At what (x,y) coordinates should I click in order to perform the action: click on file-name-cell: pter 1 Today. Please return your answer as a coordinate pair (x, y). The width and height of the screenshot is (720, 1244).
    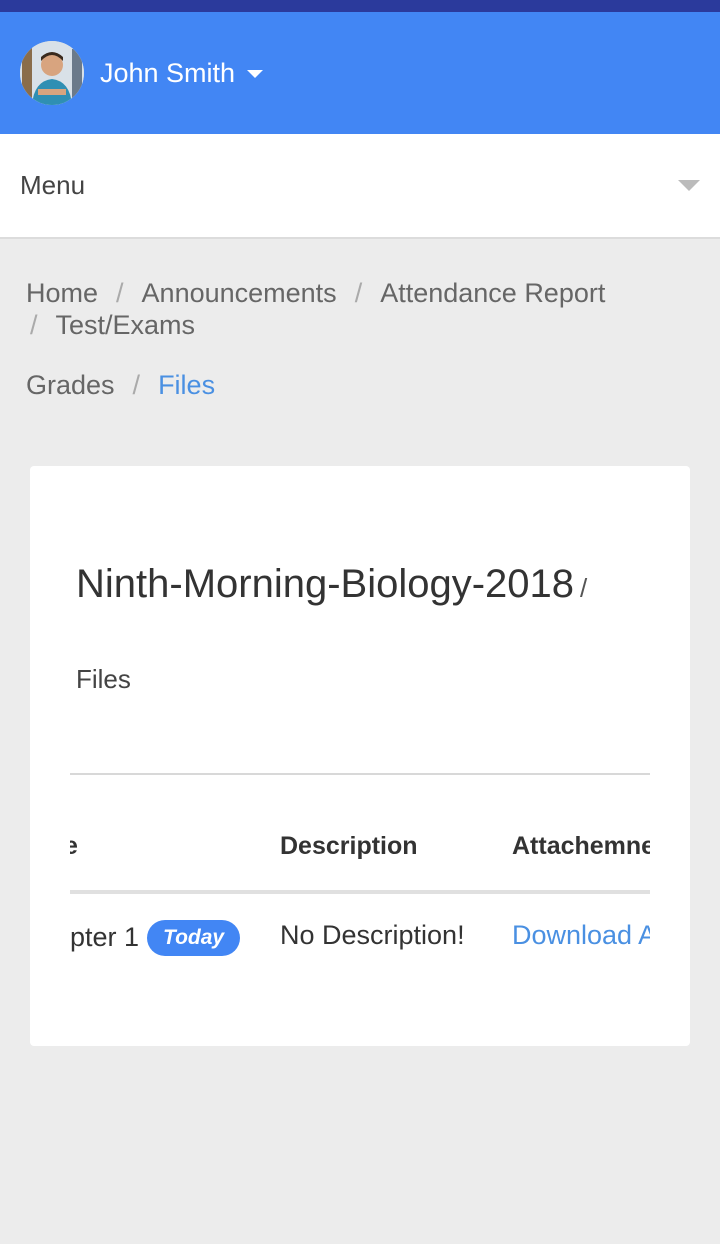
    Looking at the image, I should click on (155, 938).